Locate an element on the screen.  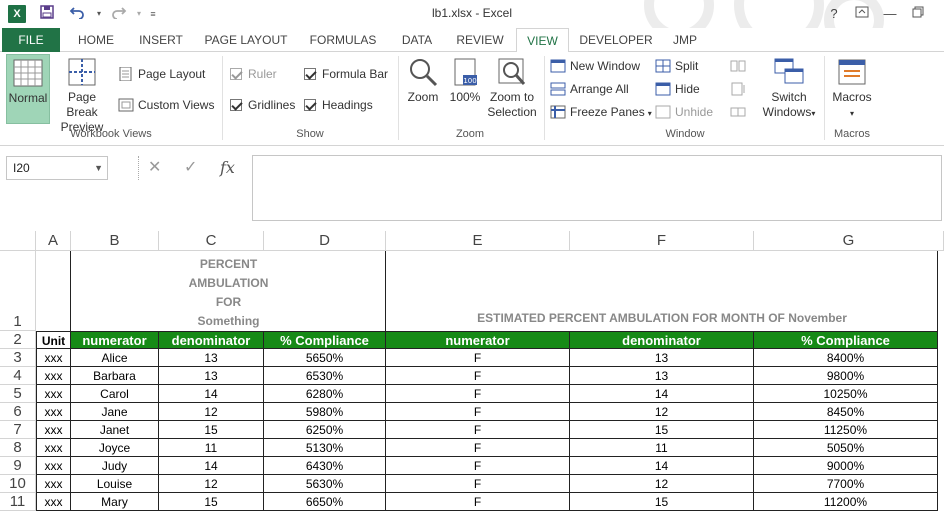
minimize-icon: — is located at coordinates (890, 14).